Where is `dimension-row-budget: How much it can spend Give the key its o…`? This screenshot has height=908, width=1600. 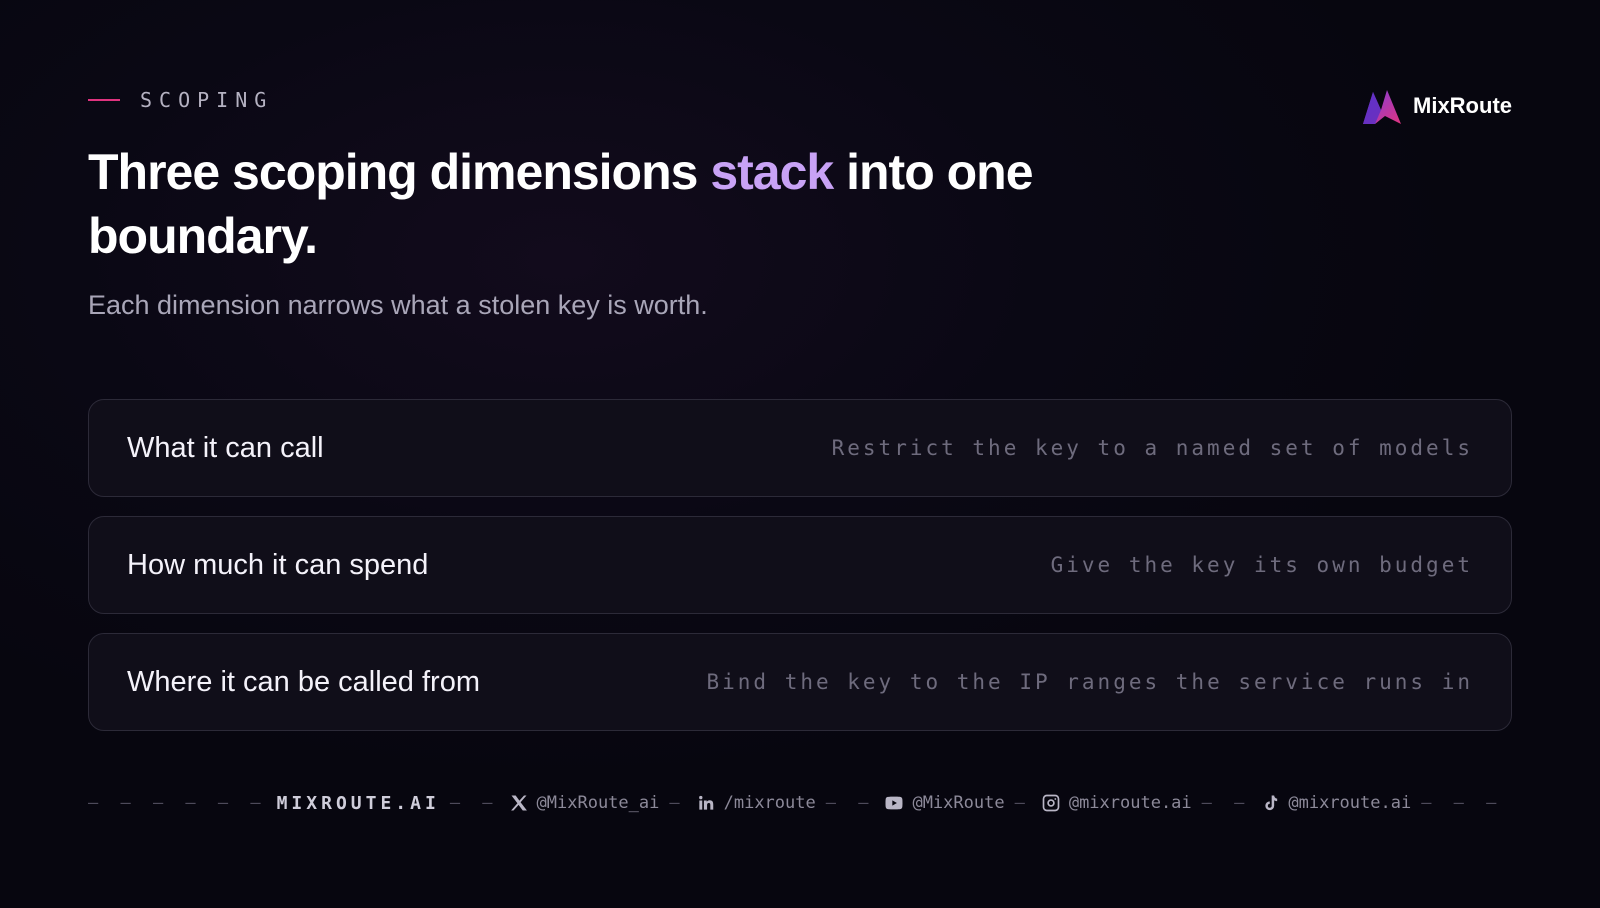 dimension-row-budget: How much it can spend Give the key its o… is located at coordinates (800, 565).